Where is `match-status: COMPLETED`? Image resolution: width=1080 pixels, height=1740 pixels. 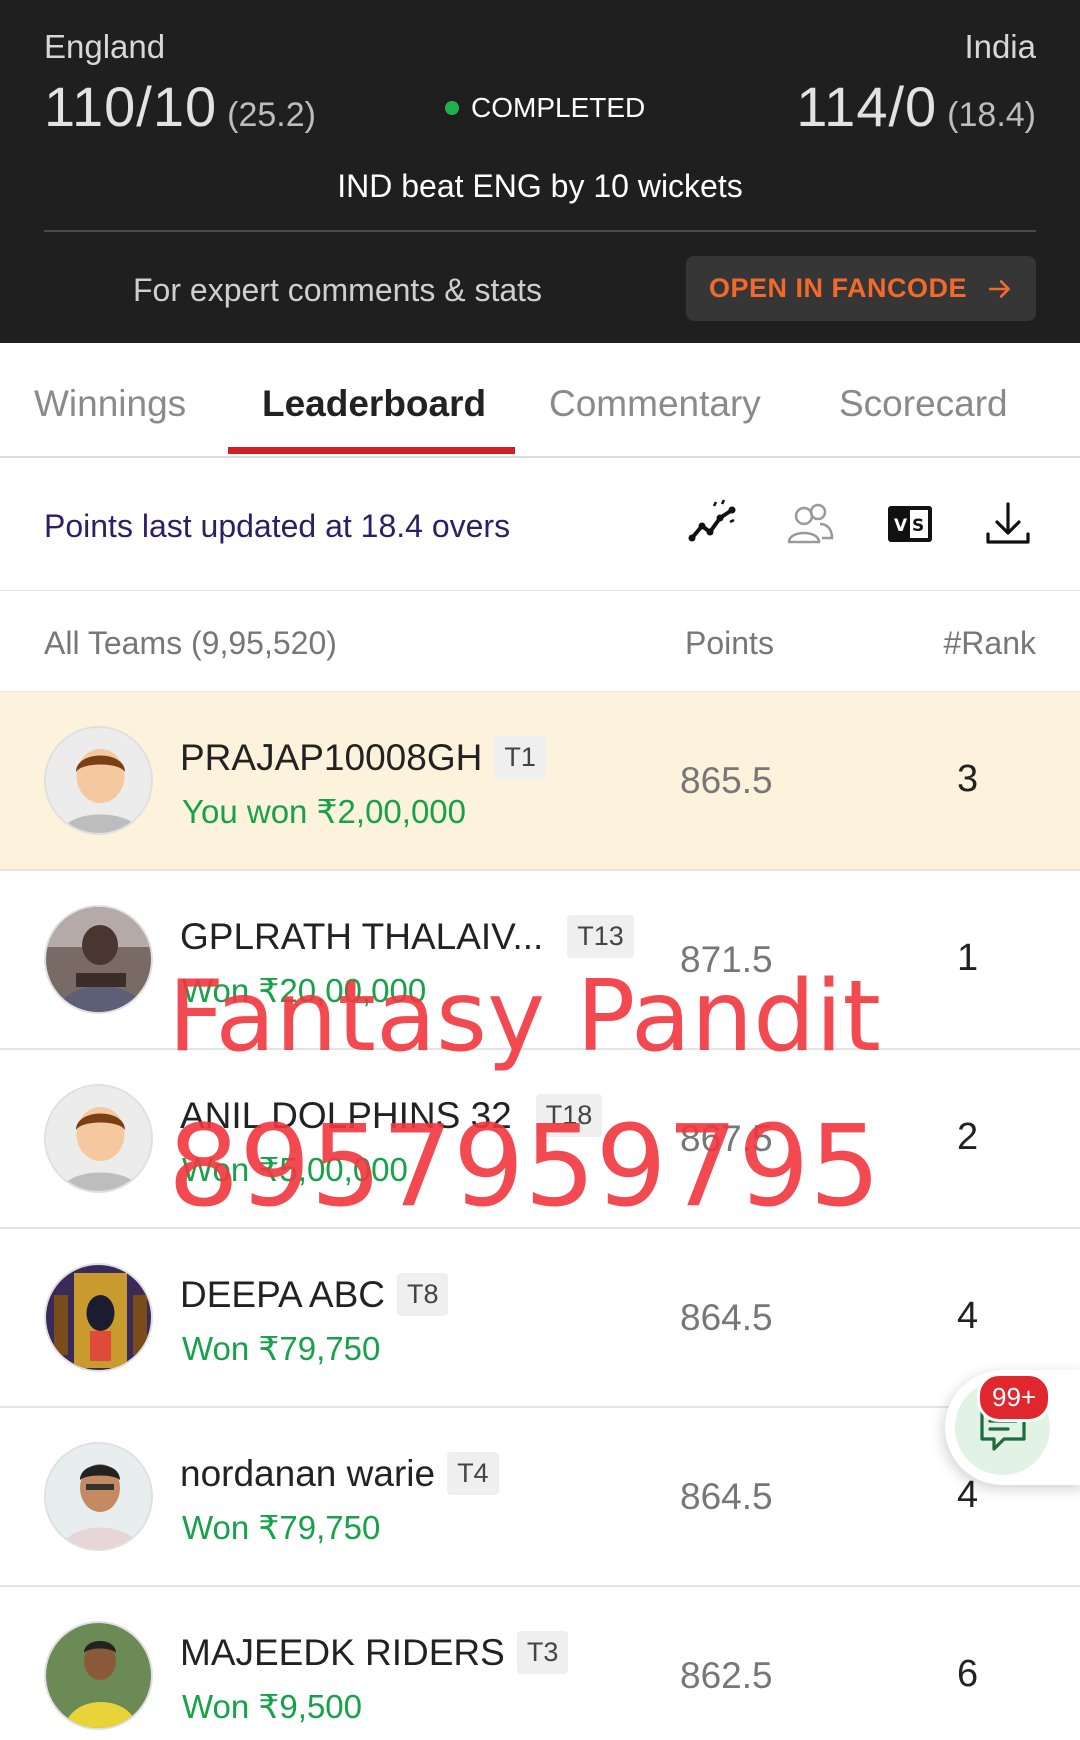
match-status: COMPLETED is located at coordinates (545, 108).